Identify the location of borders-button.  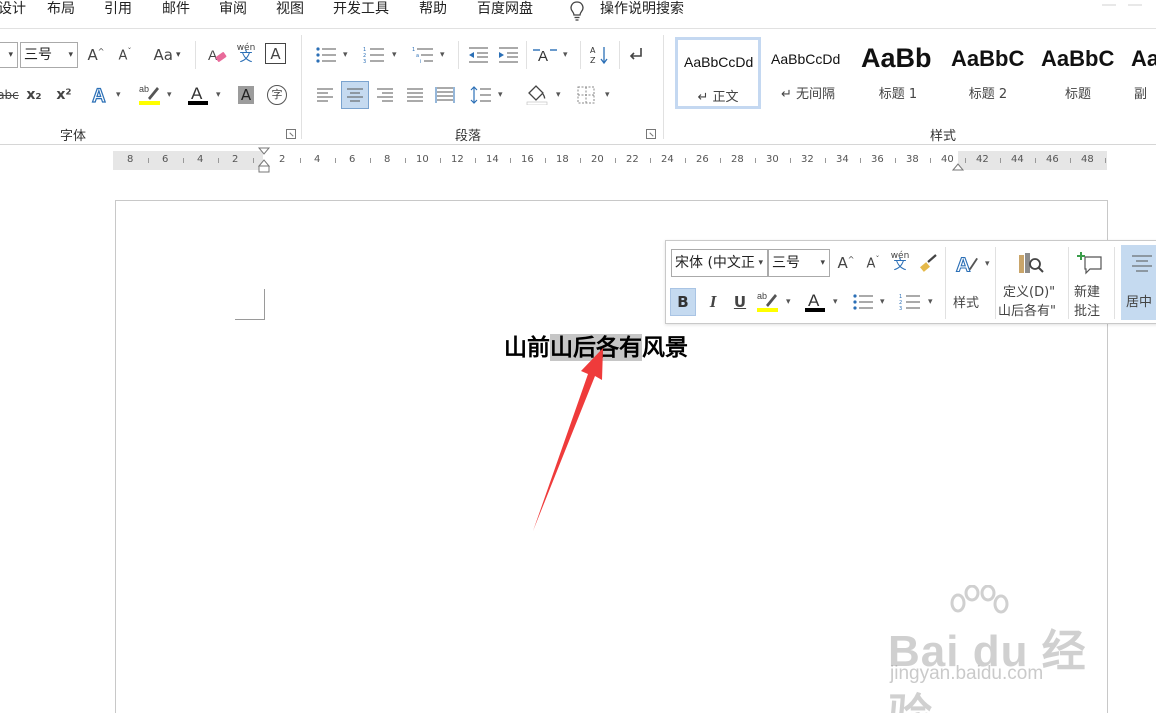
(586, 95).